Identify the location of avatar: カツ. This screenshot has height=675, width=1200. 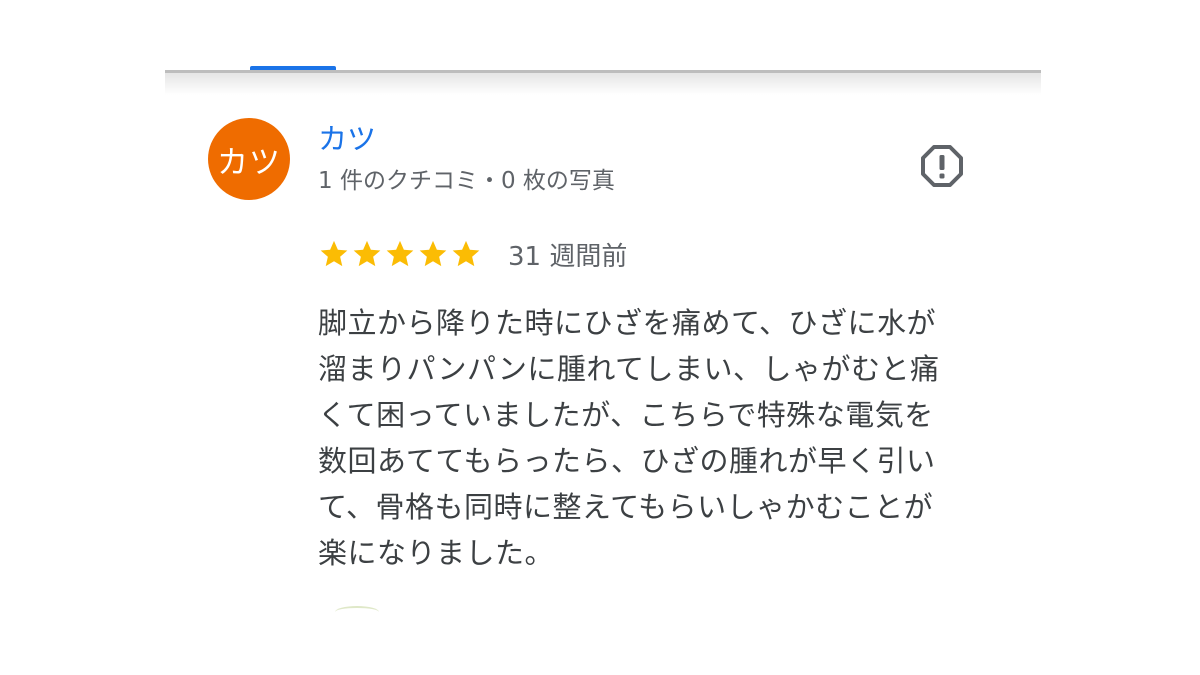
(249, 159).